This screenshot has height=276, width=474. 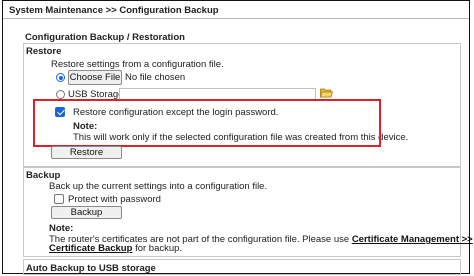 I want to click on highlight-box, so click(x=207, y=123).